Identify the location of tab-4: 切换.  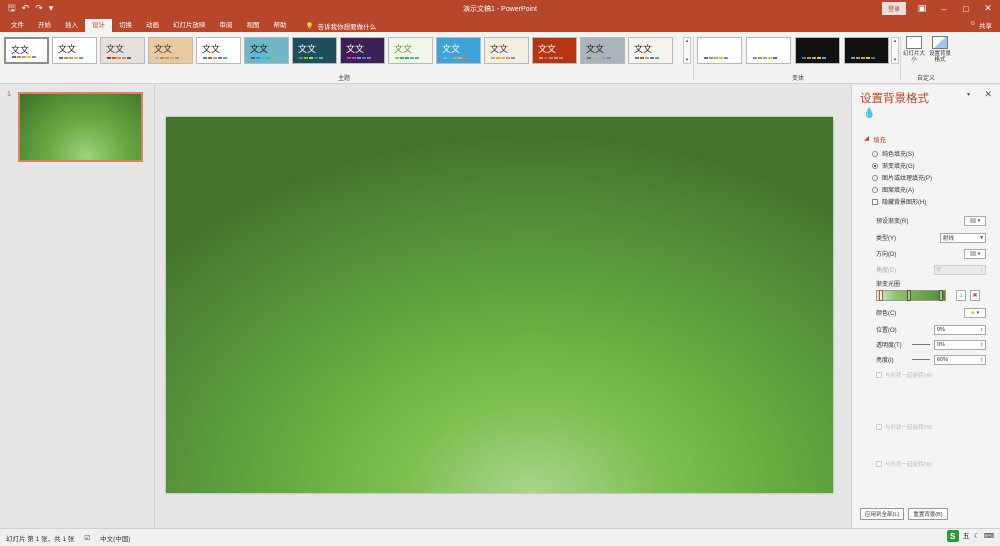
(125, 25).